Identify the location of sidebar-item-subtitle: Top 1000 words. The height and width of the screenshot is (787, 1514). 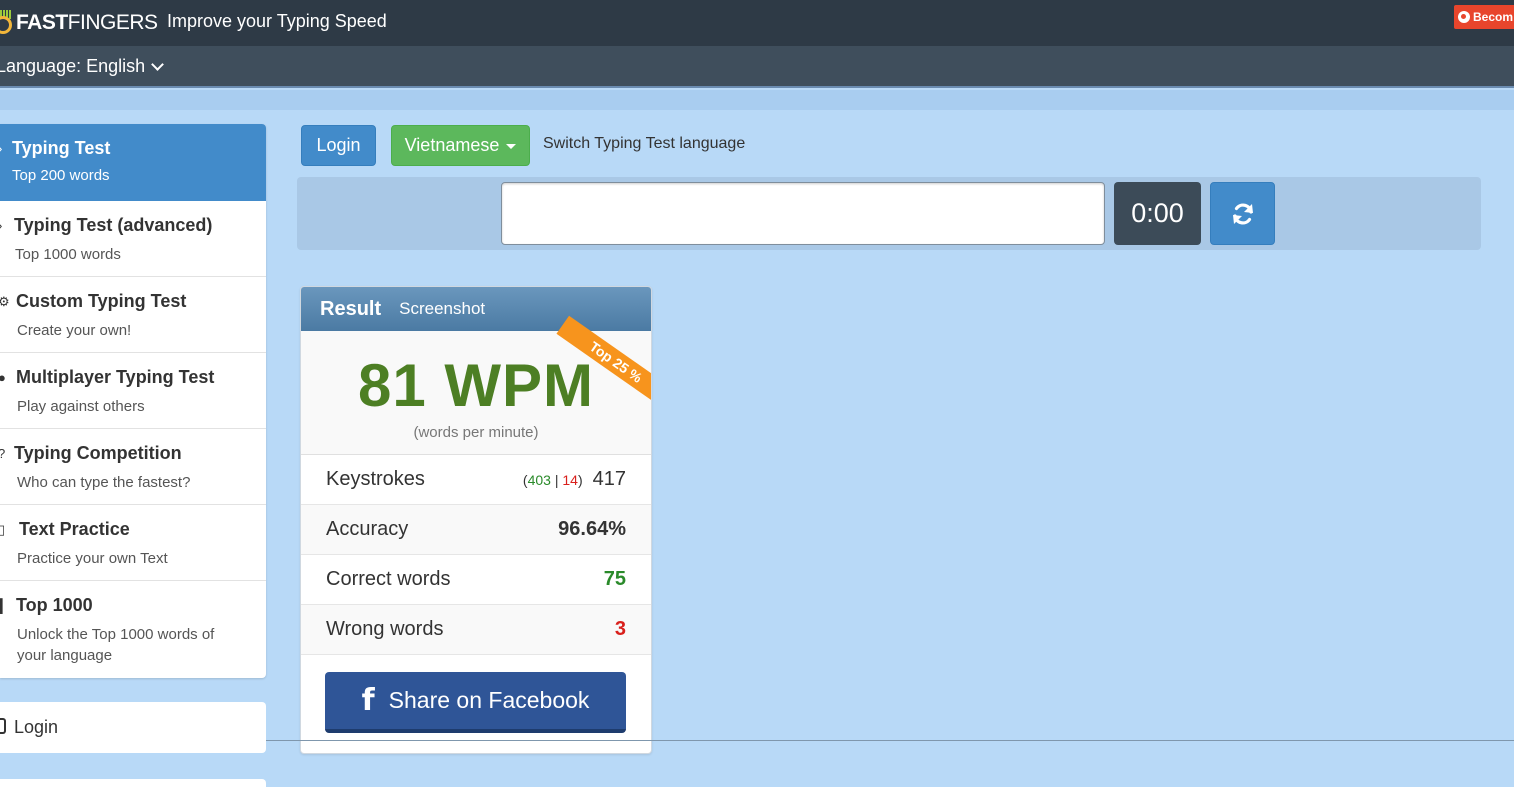
(68, 254).